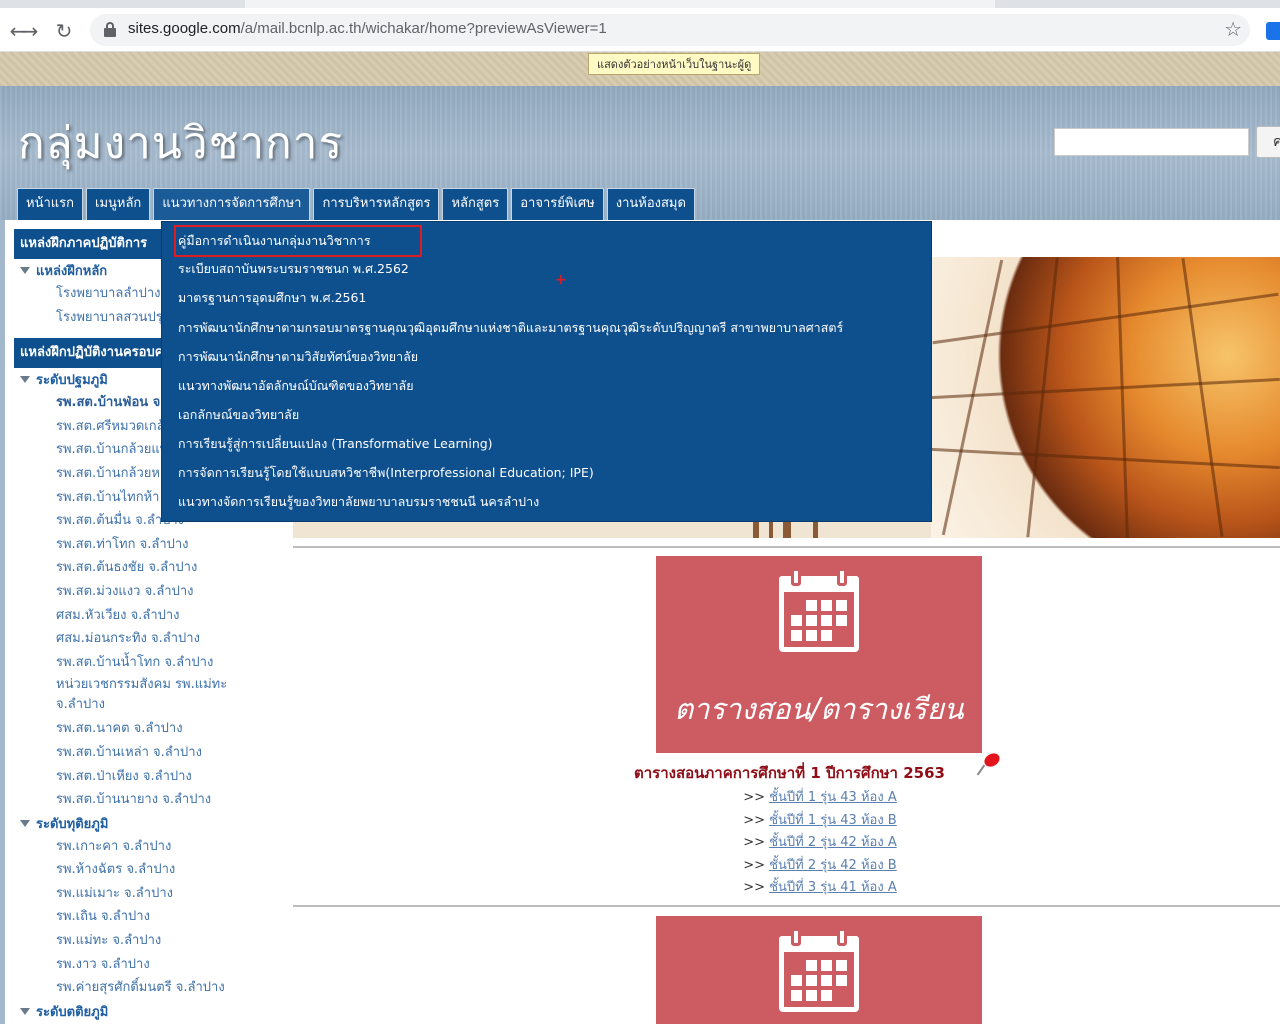 This screenshot has height=1024, width=1280. I want to click on dropdown-item: ระเบียบสถาบันพระบรมราชชนก พ.ศ.2562, so click(293, 269).